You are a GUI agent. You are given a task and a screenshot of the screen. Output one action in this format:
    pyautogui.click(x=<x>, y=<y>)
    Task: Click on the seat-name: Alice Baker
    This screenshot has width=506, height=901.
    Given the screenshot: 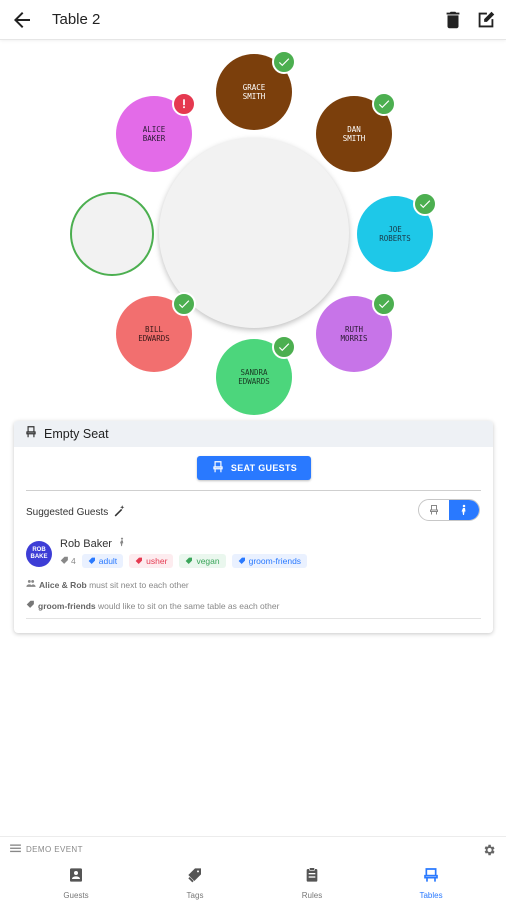 What is the action you would take?
    pyautogui.click(x=154, y=134)
    